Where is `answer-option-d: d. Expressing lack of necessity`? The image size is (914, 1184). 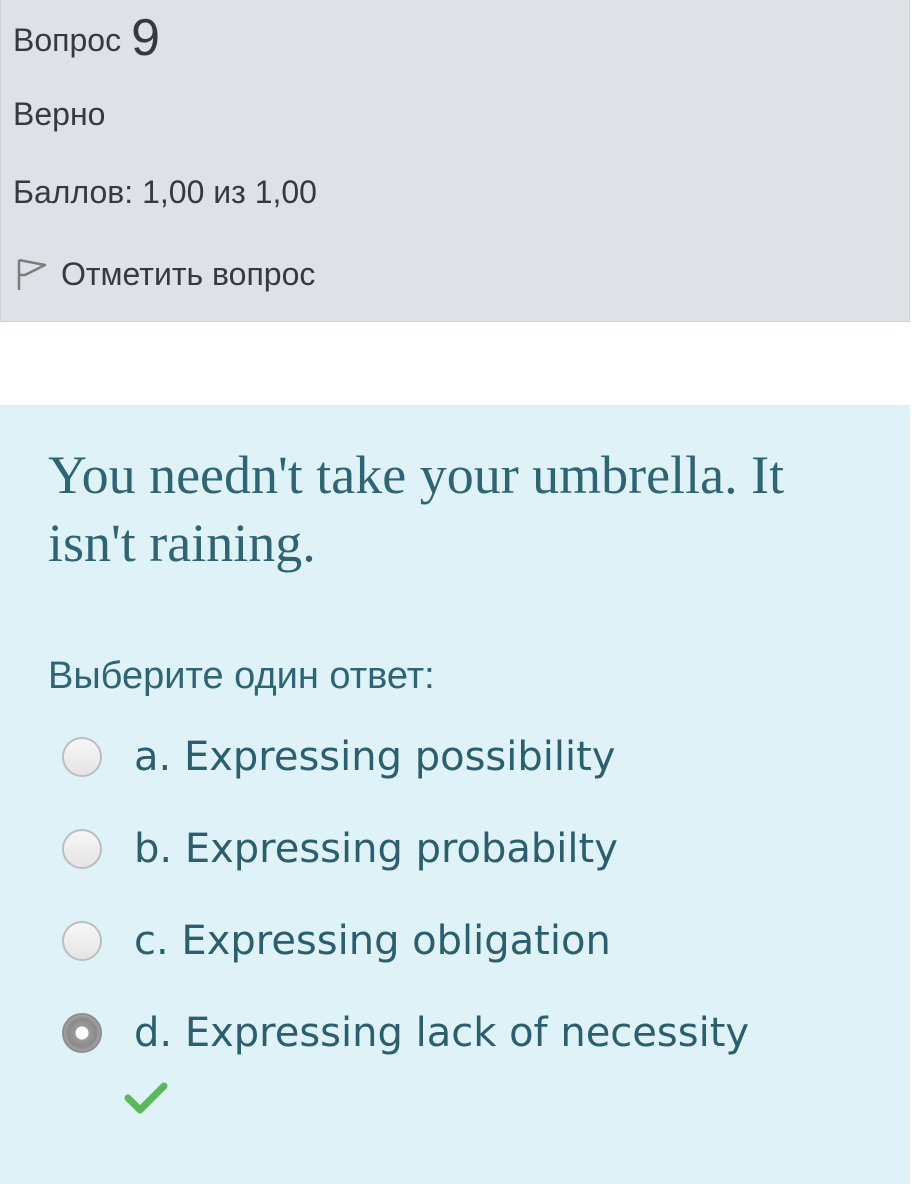
answer-option-d: d. Expressing lack of necessity is located at coordinates (405, 1033).